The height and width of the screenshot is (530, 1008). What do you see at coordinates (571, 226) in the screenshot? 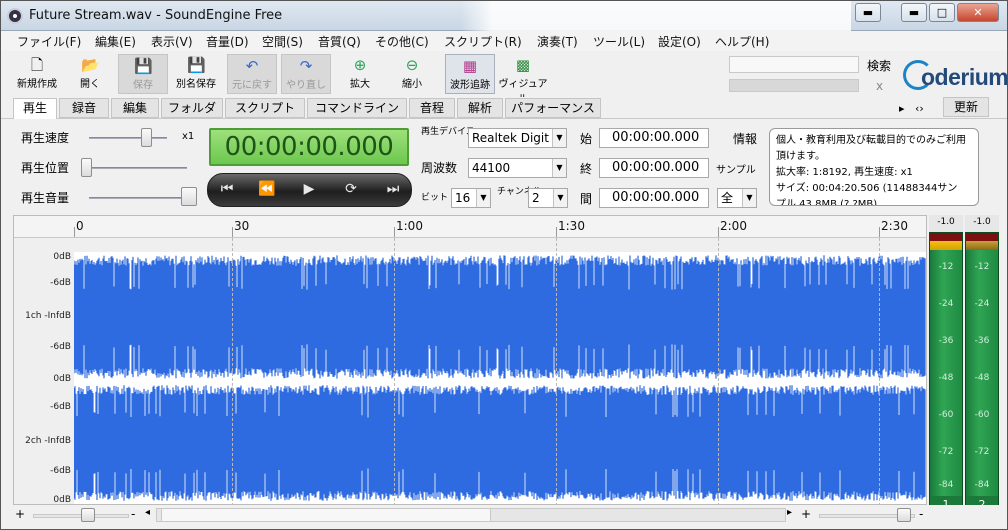
I see `ruler-label: 1:30` at bounding box center [571, 226].